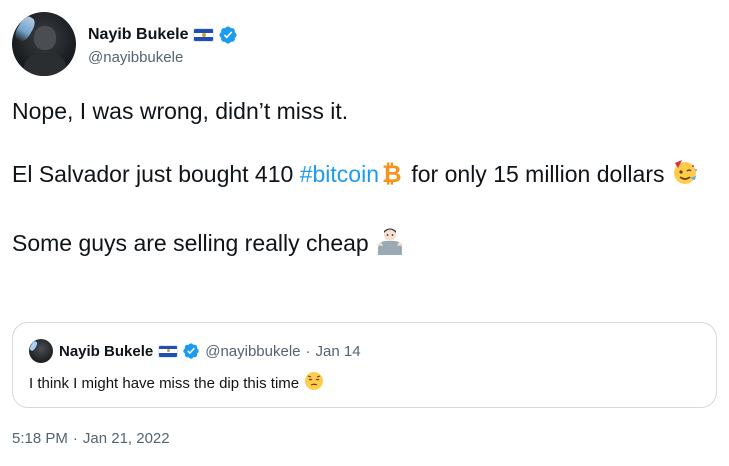 This screenshot has height=466, width=729. What do you see at coordinates (138, 35) in the screenshot?
I see `author-name: Nayib Bukele` at bounding box center [138, 35].